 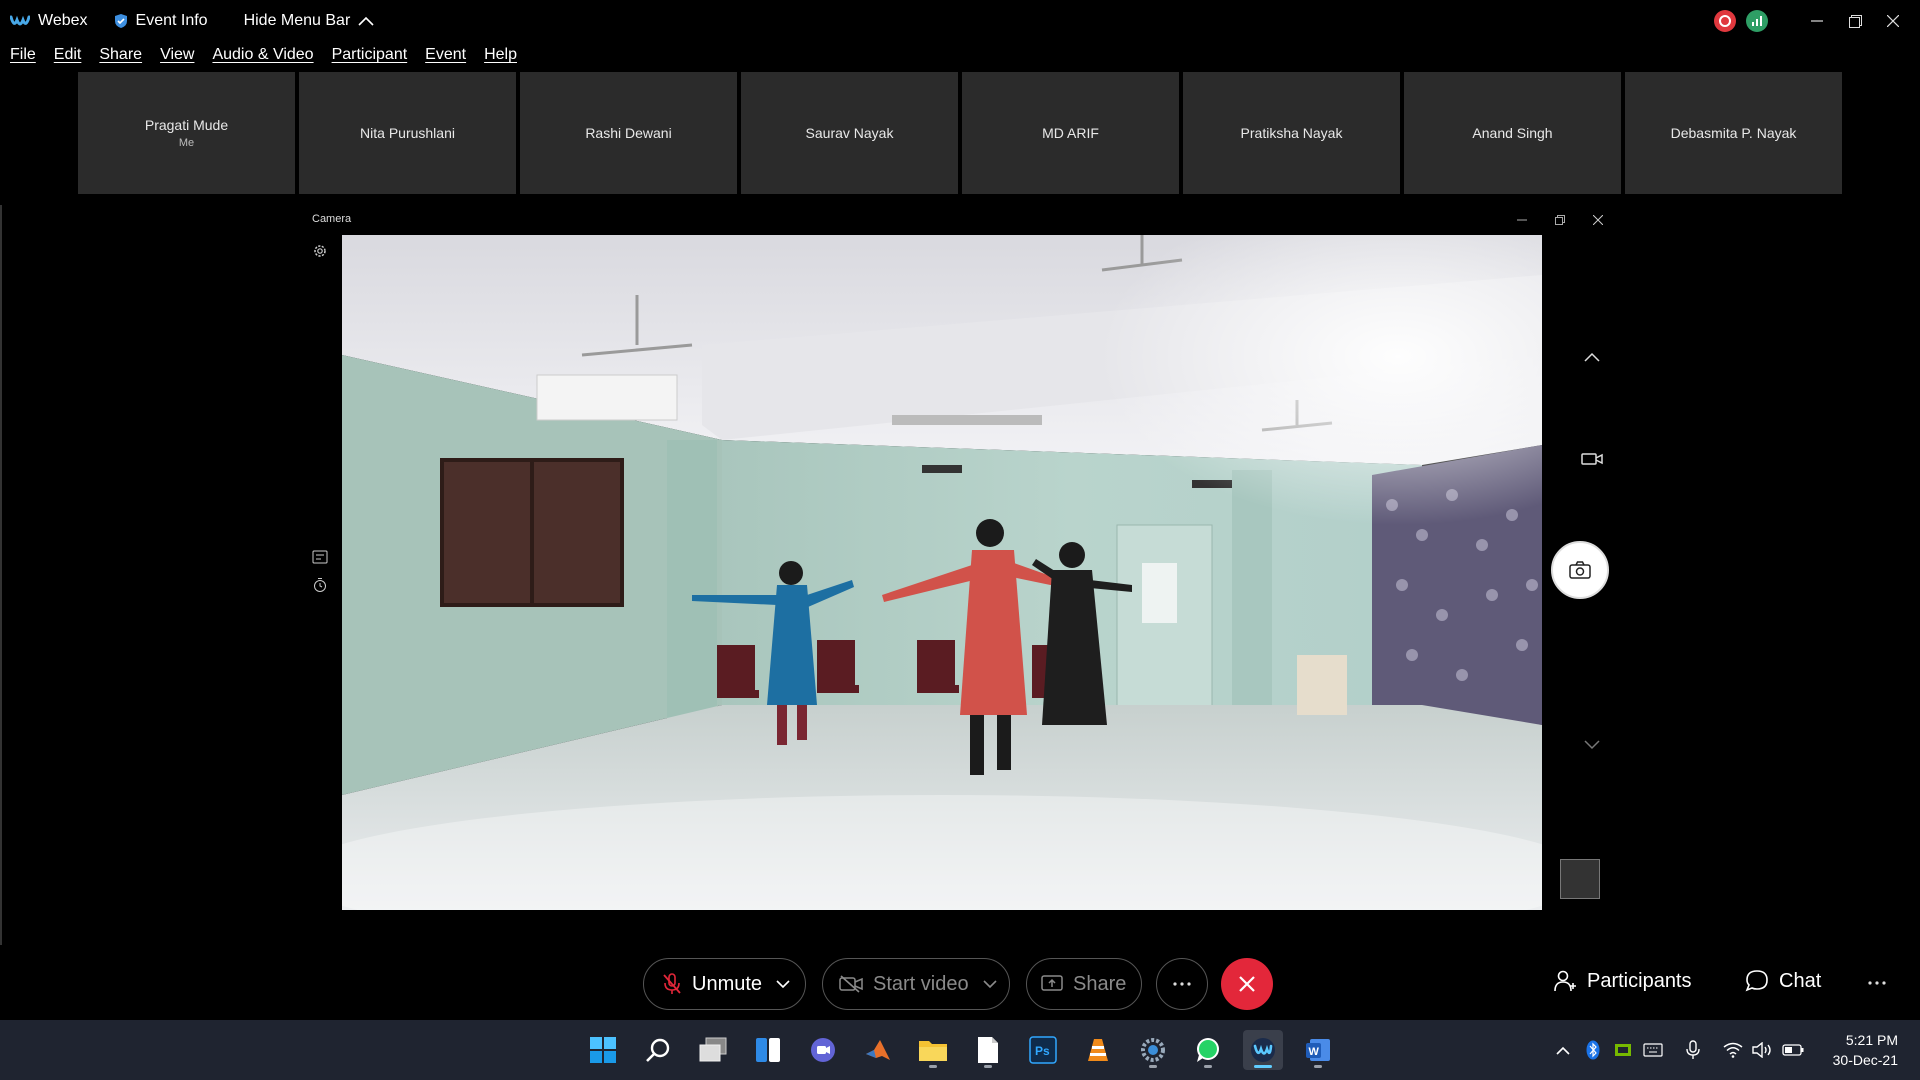 I want to click on camera-scroll-up-button, so click(x=1592, y=357).